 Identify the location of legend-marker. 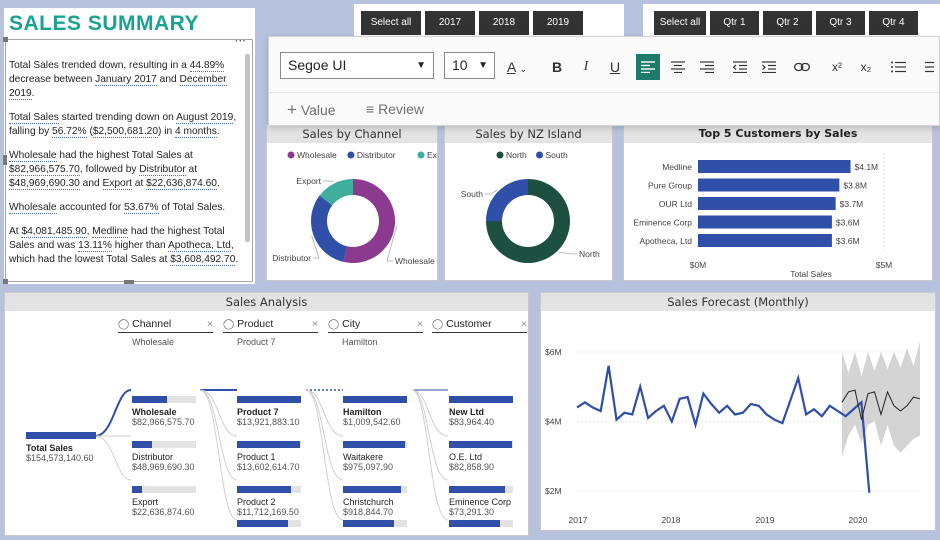
(500, 155).